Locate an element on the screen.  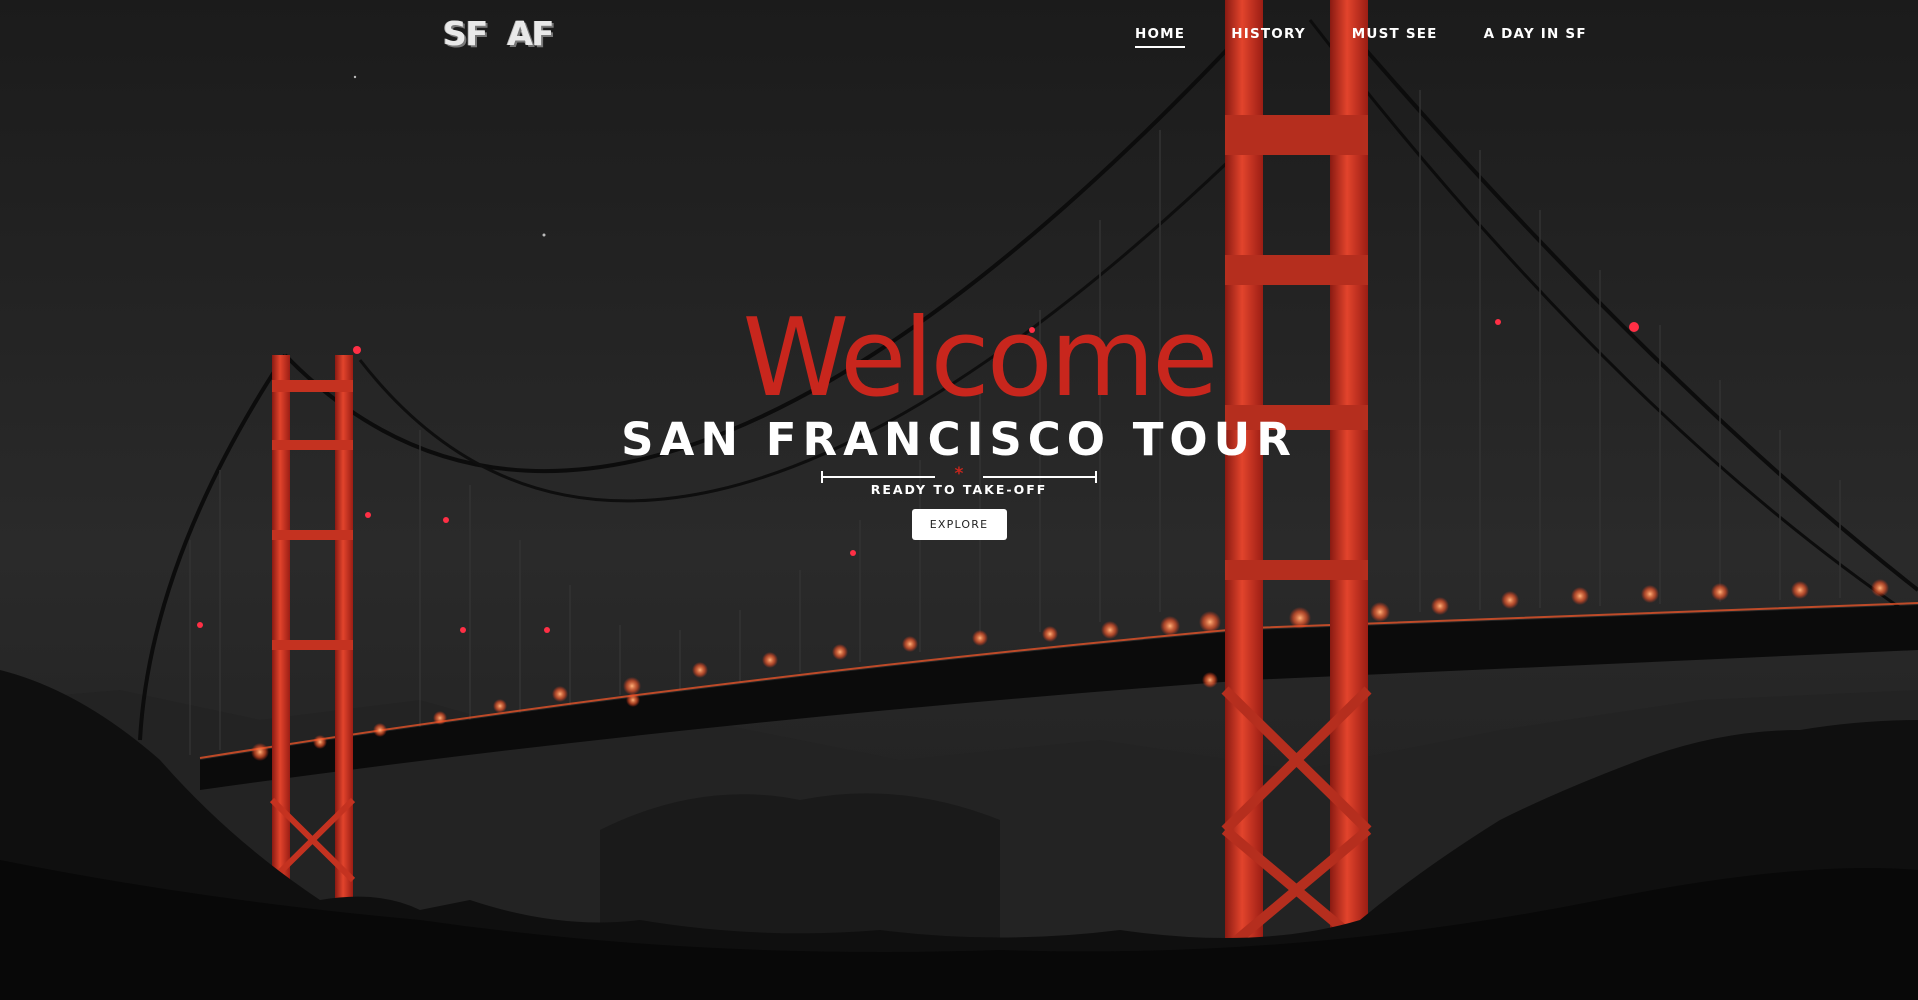
tagline: READY TO TAKE-OFF is located at coordinates (959, 489).